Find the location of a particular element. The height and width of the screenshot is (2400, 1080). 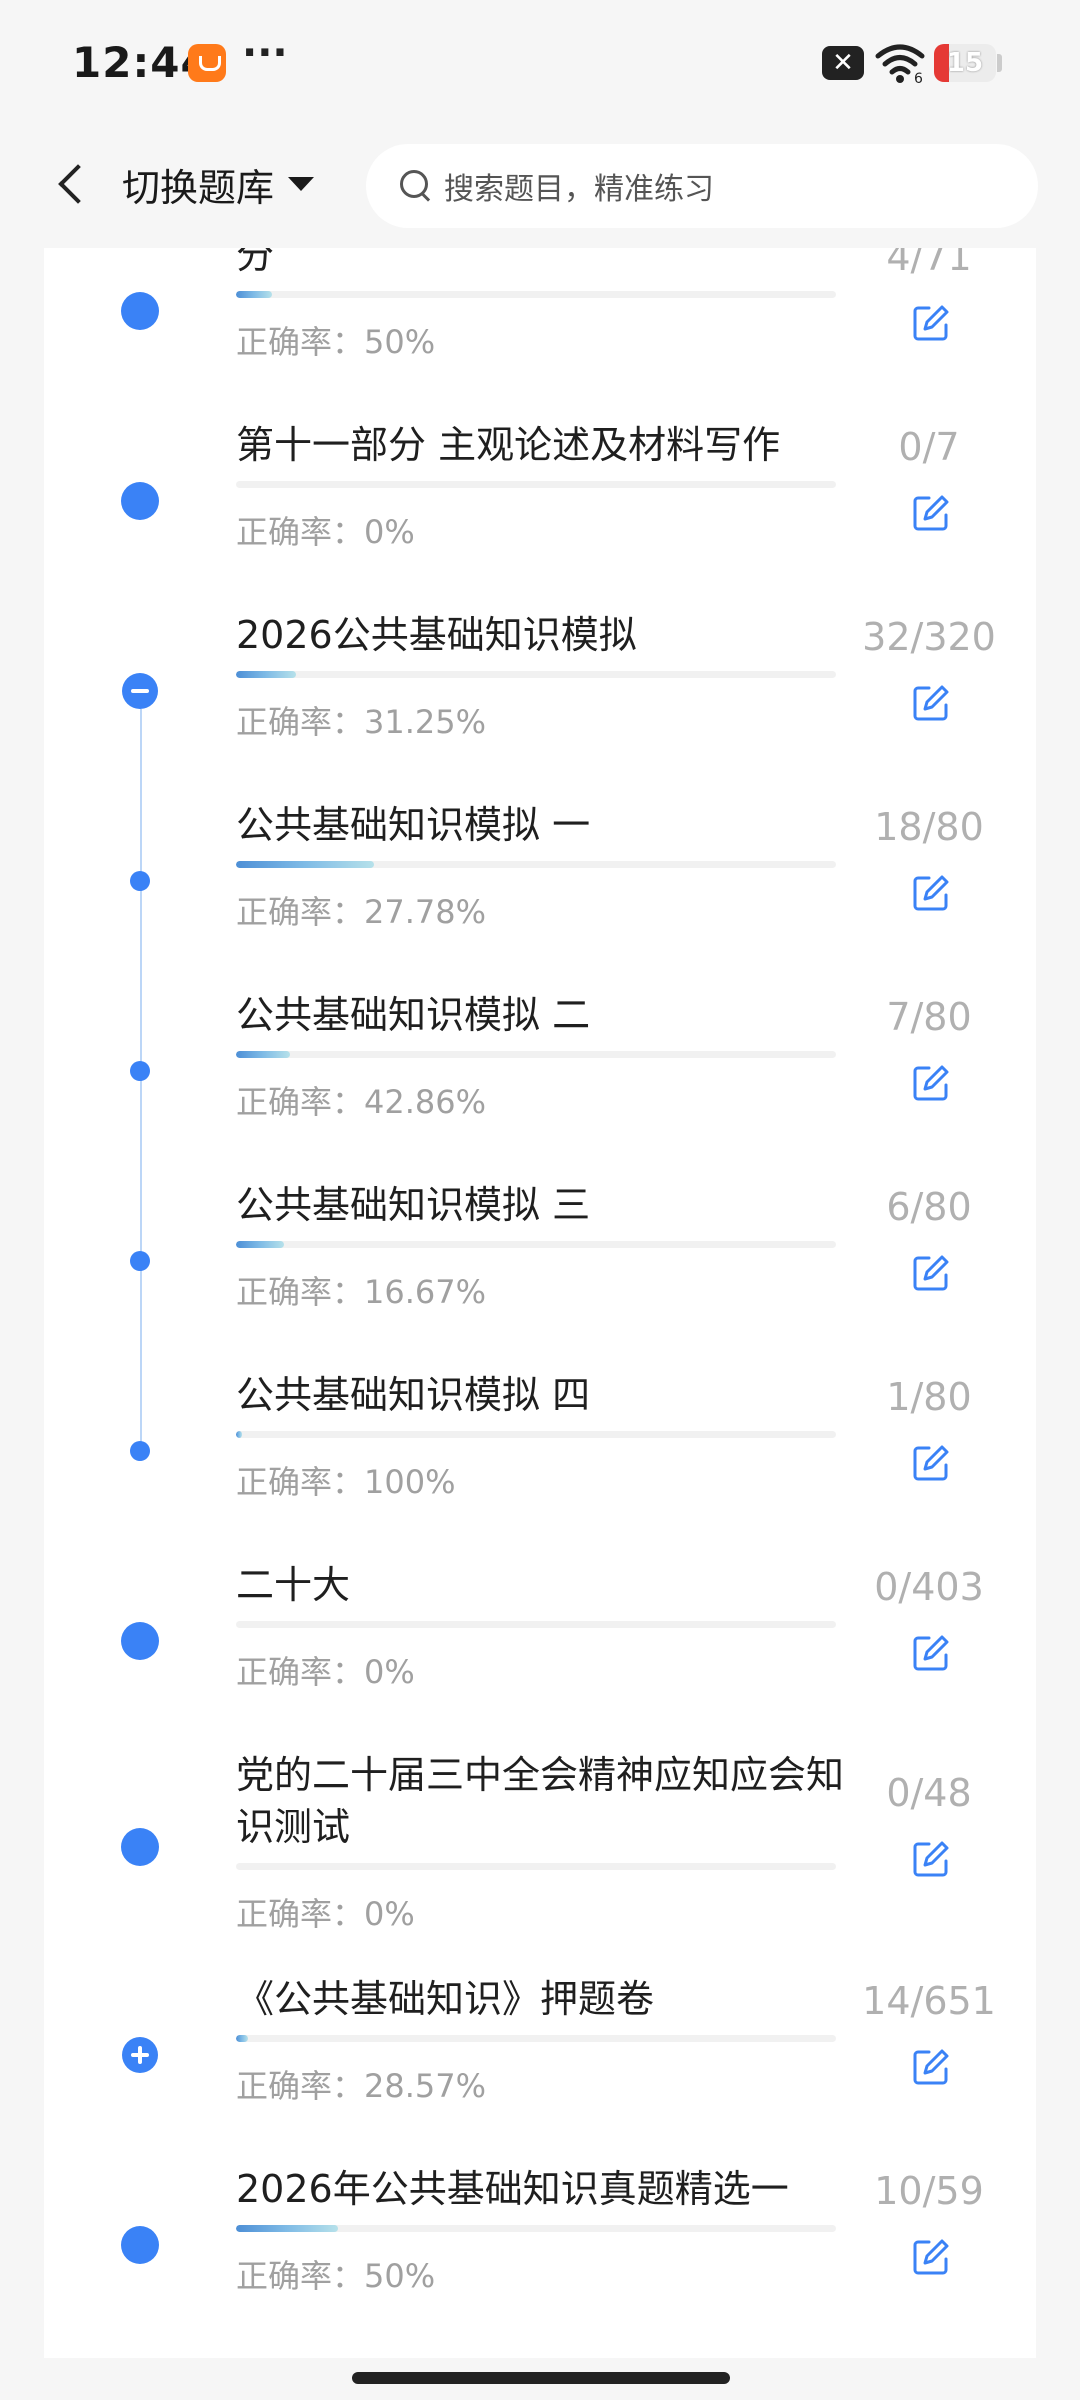

item-title: 公共基础知识模拟 四 is located at coordinates (413, 1395).